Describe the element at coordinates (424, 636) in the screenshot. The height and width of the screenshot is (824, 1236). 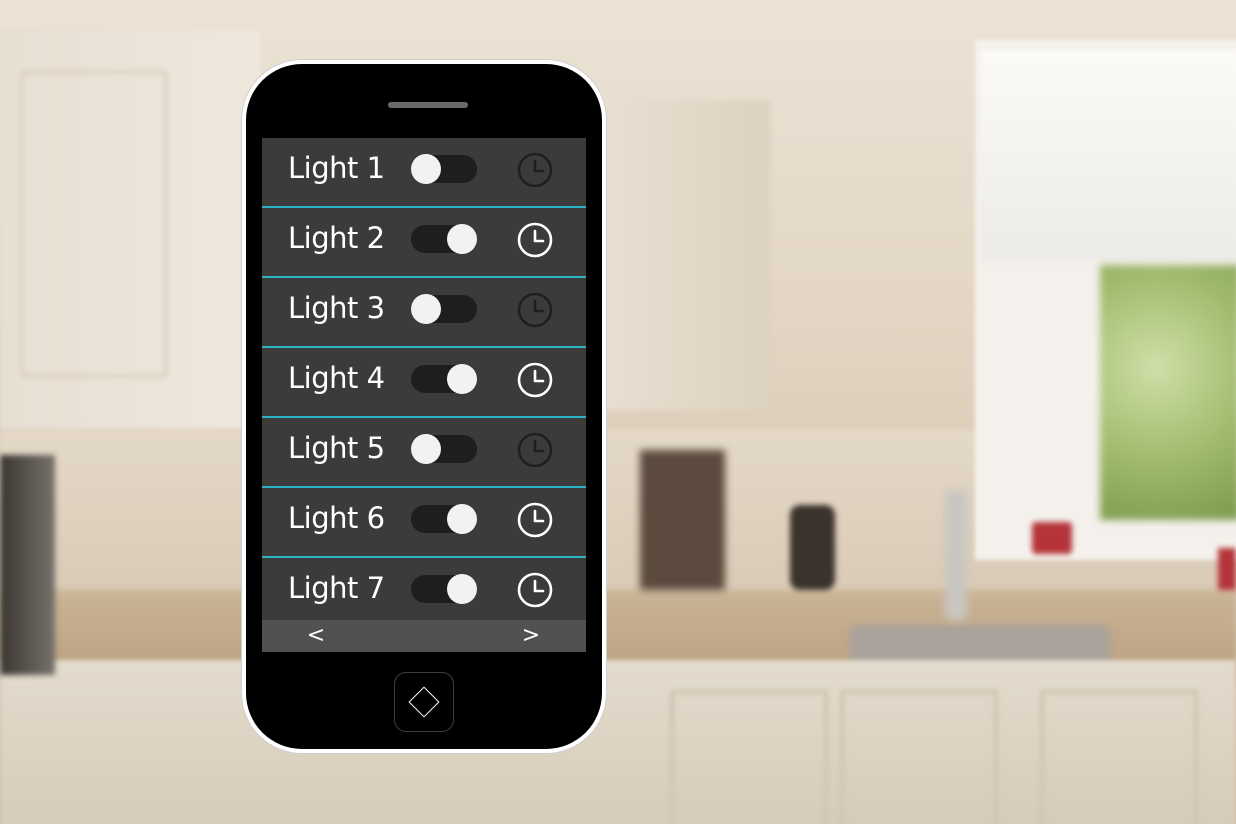
I see `pagination-bar: < >` at that location.